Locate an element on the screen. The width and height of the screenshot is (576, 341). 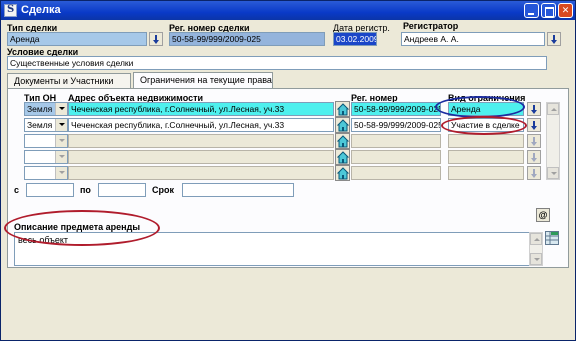
row5-reg-field is located at coordinates (396, 173).